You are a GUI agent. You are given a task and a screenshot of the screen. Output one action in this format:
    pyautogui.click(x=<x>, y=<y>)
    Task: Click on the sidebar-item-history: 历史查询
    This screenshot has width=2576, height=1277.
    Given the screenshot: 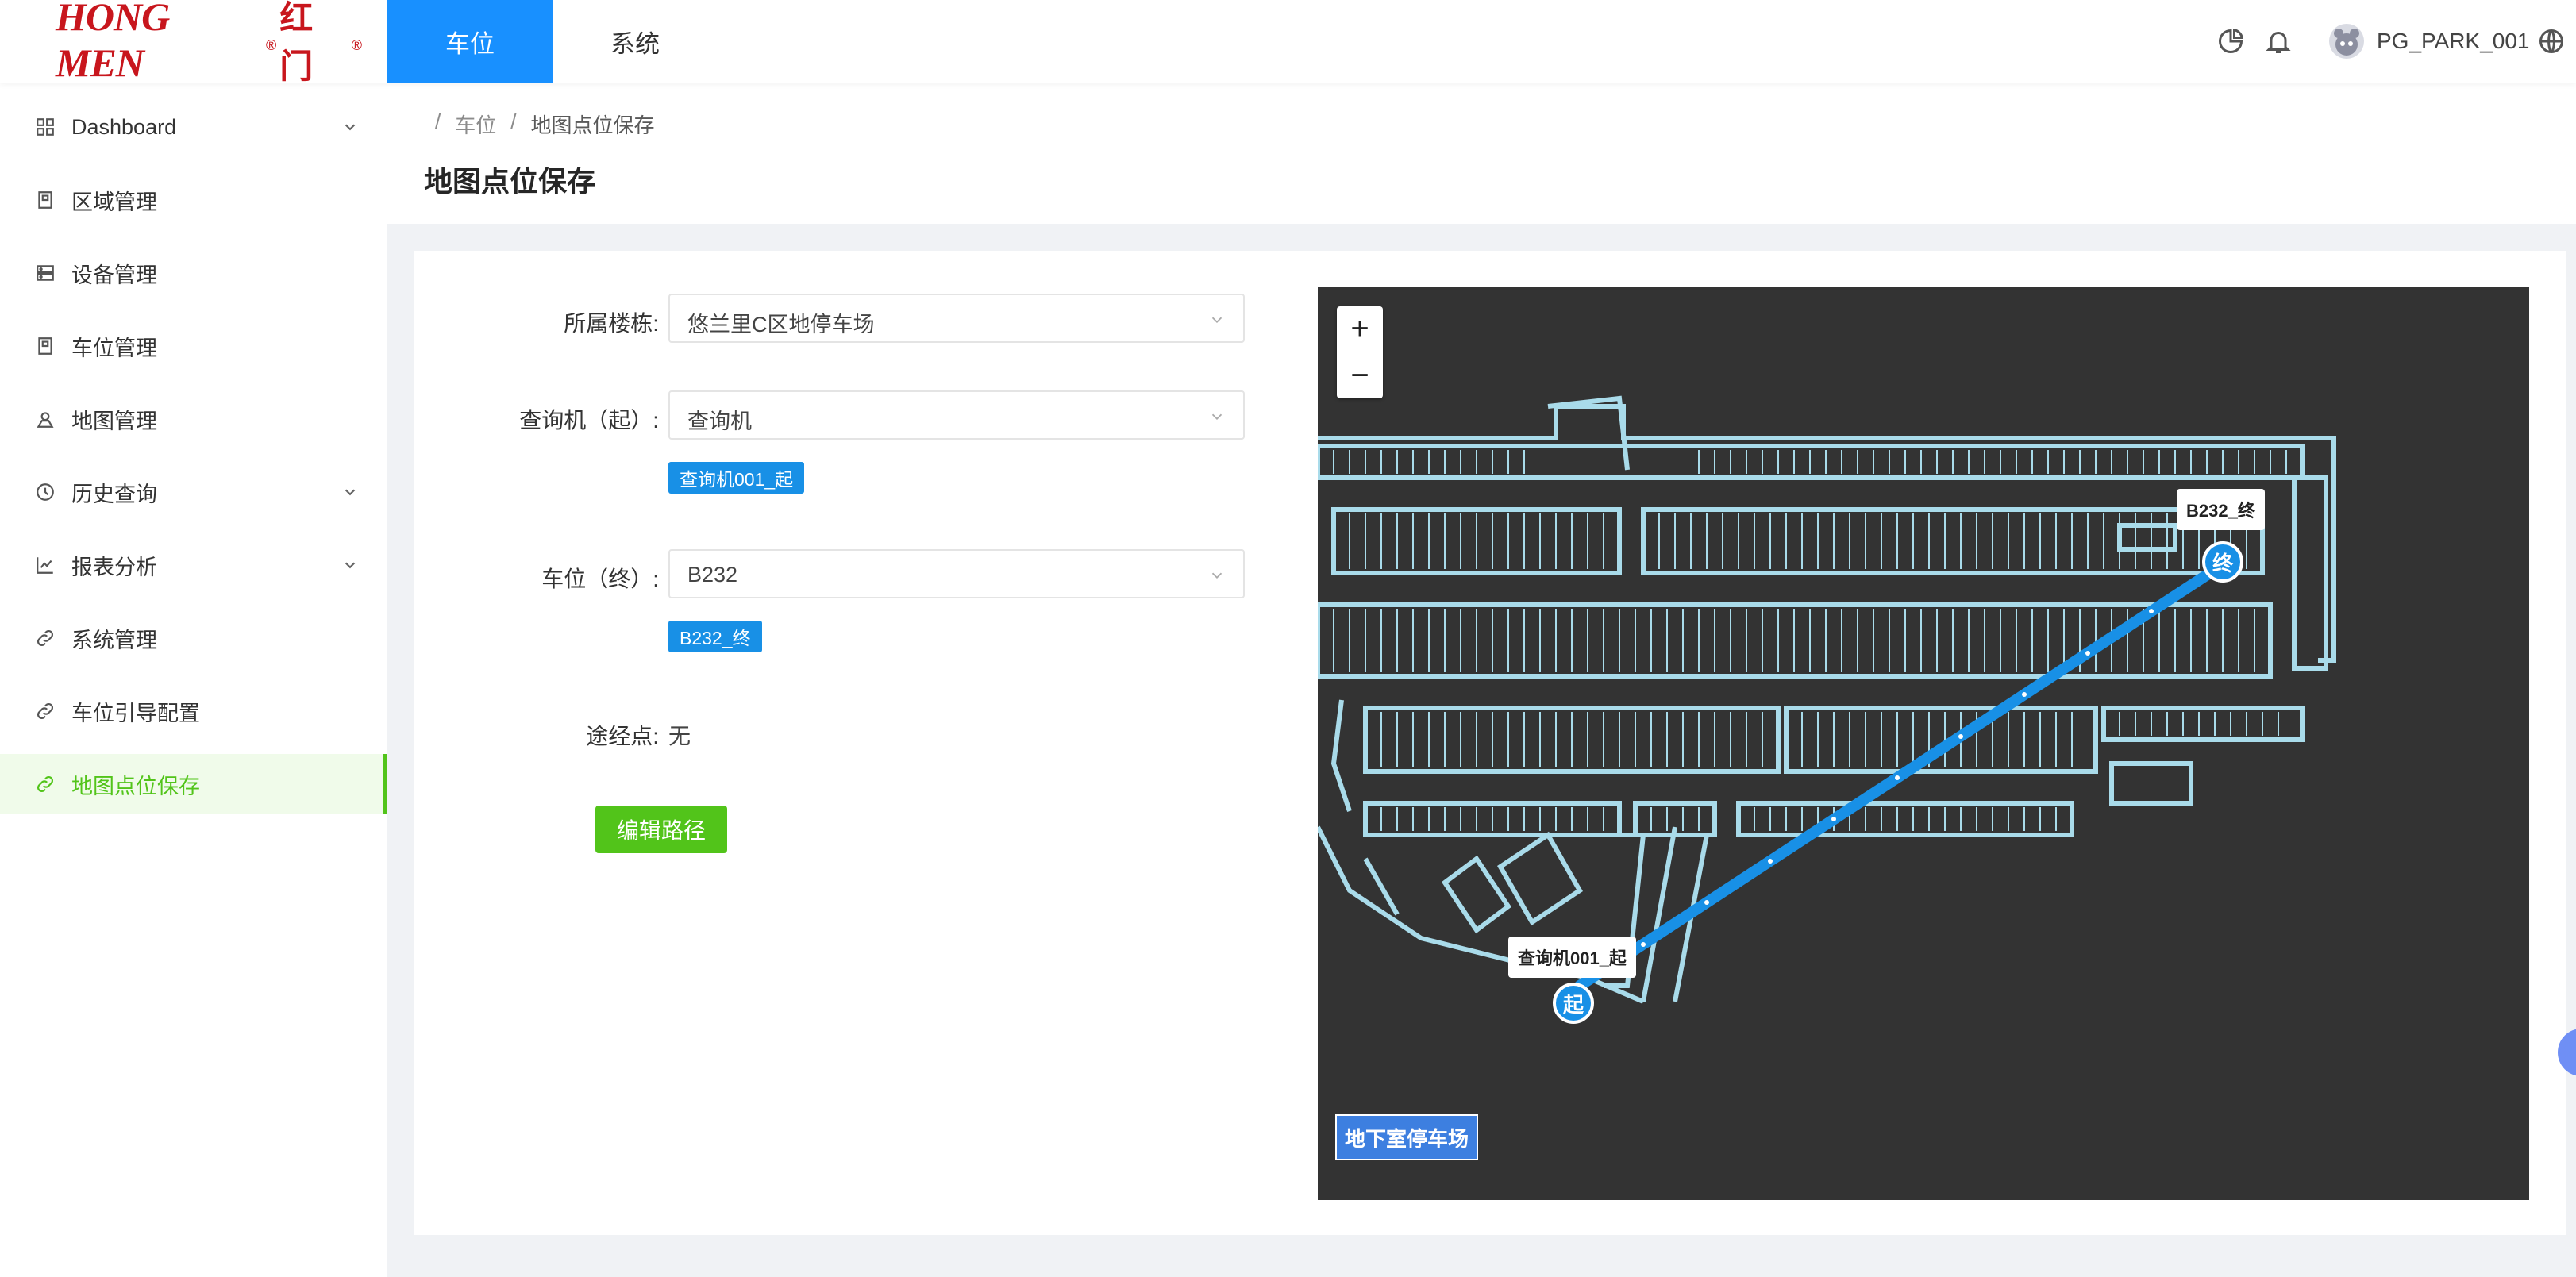 What is the action you would take?
    pyautogui.click(x=193, y=492)
    